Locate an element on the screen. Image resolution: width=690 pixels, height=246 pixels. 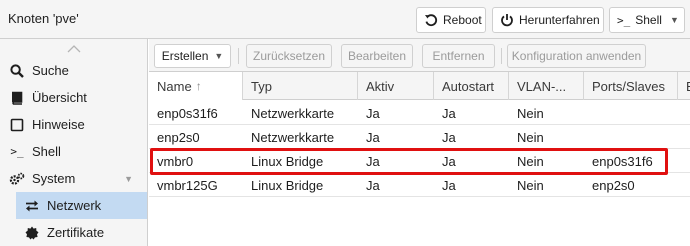
table-row: enp0s31f6 Netzwerkkarte Ja Ja Nein is located at coordinates (419, 113).